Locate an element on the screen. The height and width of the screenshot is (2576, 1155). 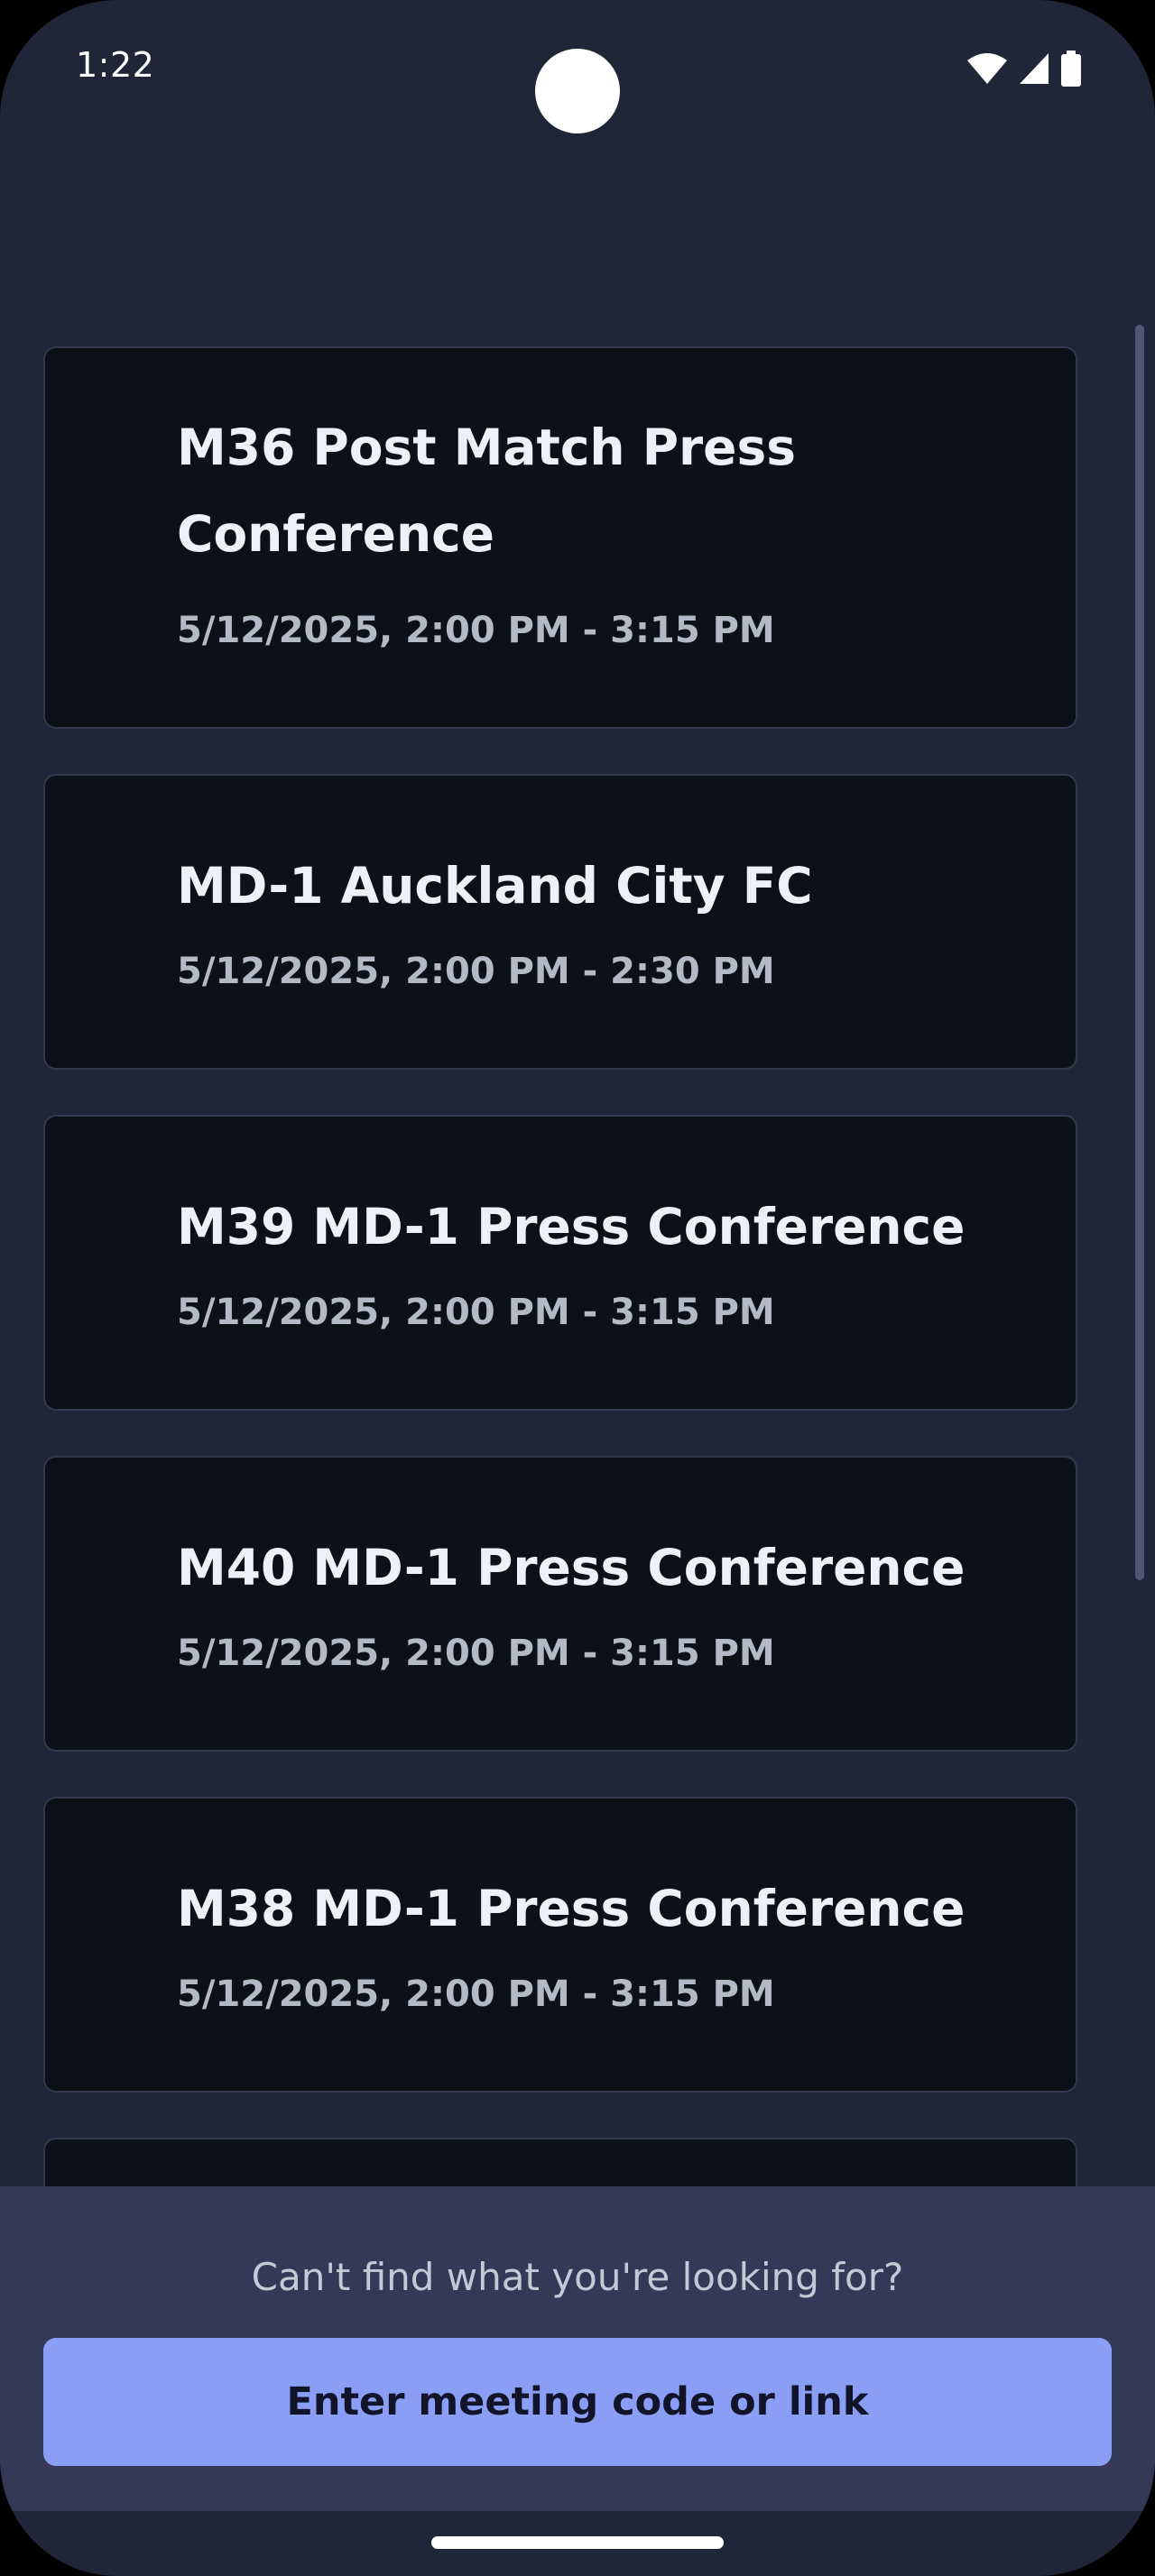
camera-cutout is located at coordinates (577, 91).